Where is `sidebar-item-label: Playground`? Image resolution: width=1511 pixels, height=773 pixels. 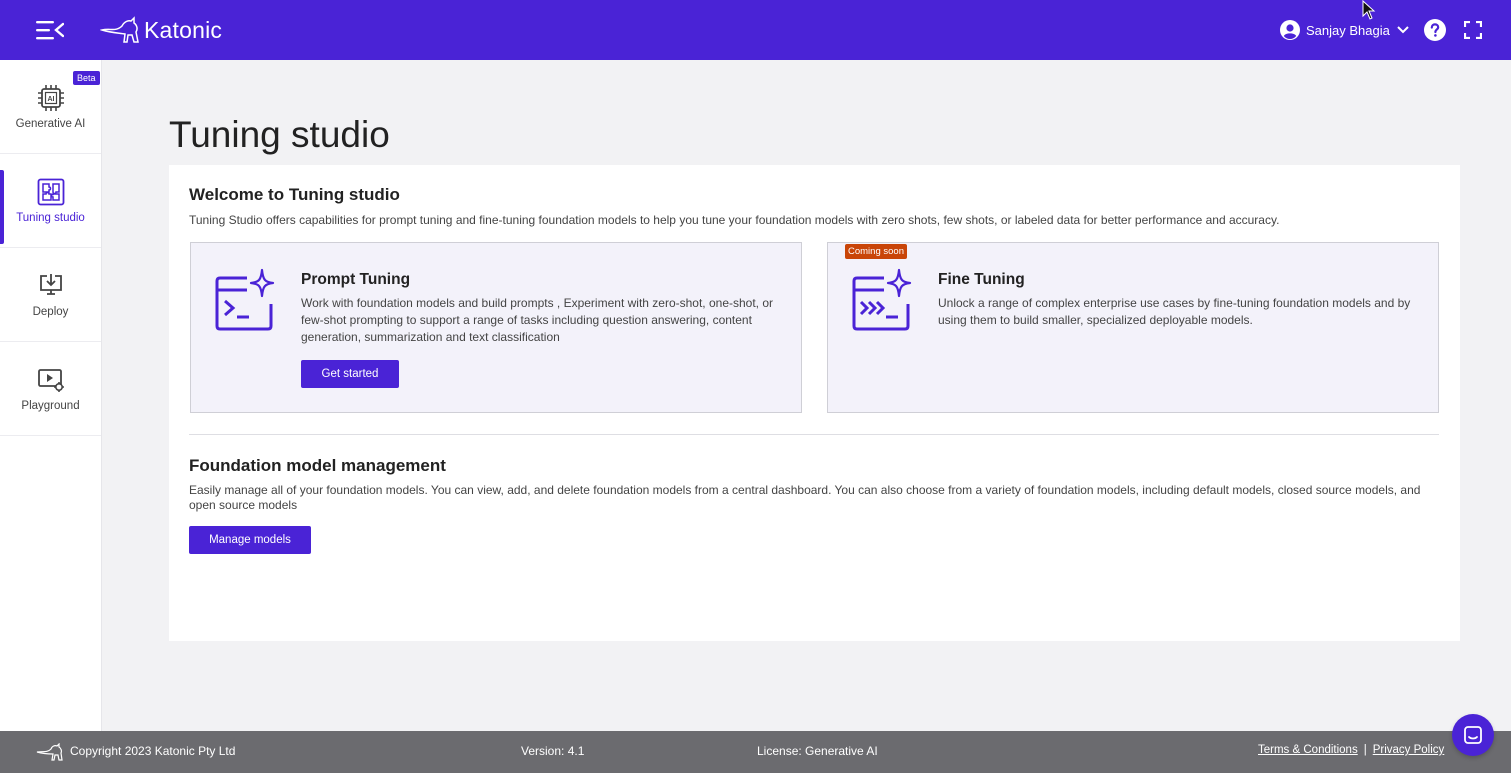 sidebar-item-label: Playground is located at coordinates (50, 405).